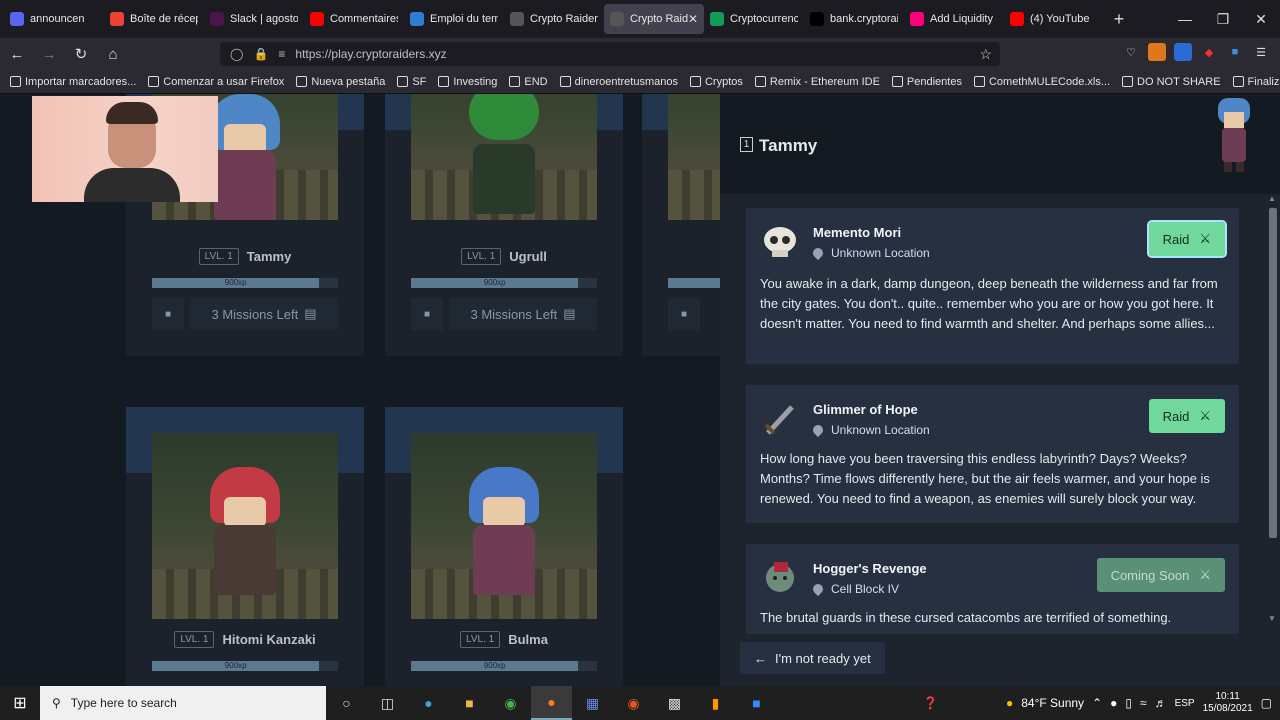  What do you see at coordinates (926, 82) in the screenshot?
I see `bookmark-item: Pendientes` at bounding box center [926, 82].